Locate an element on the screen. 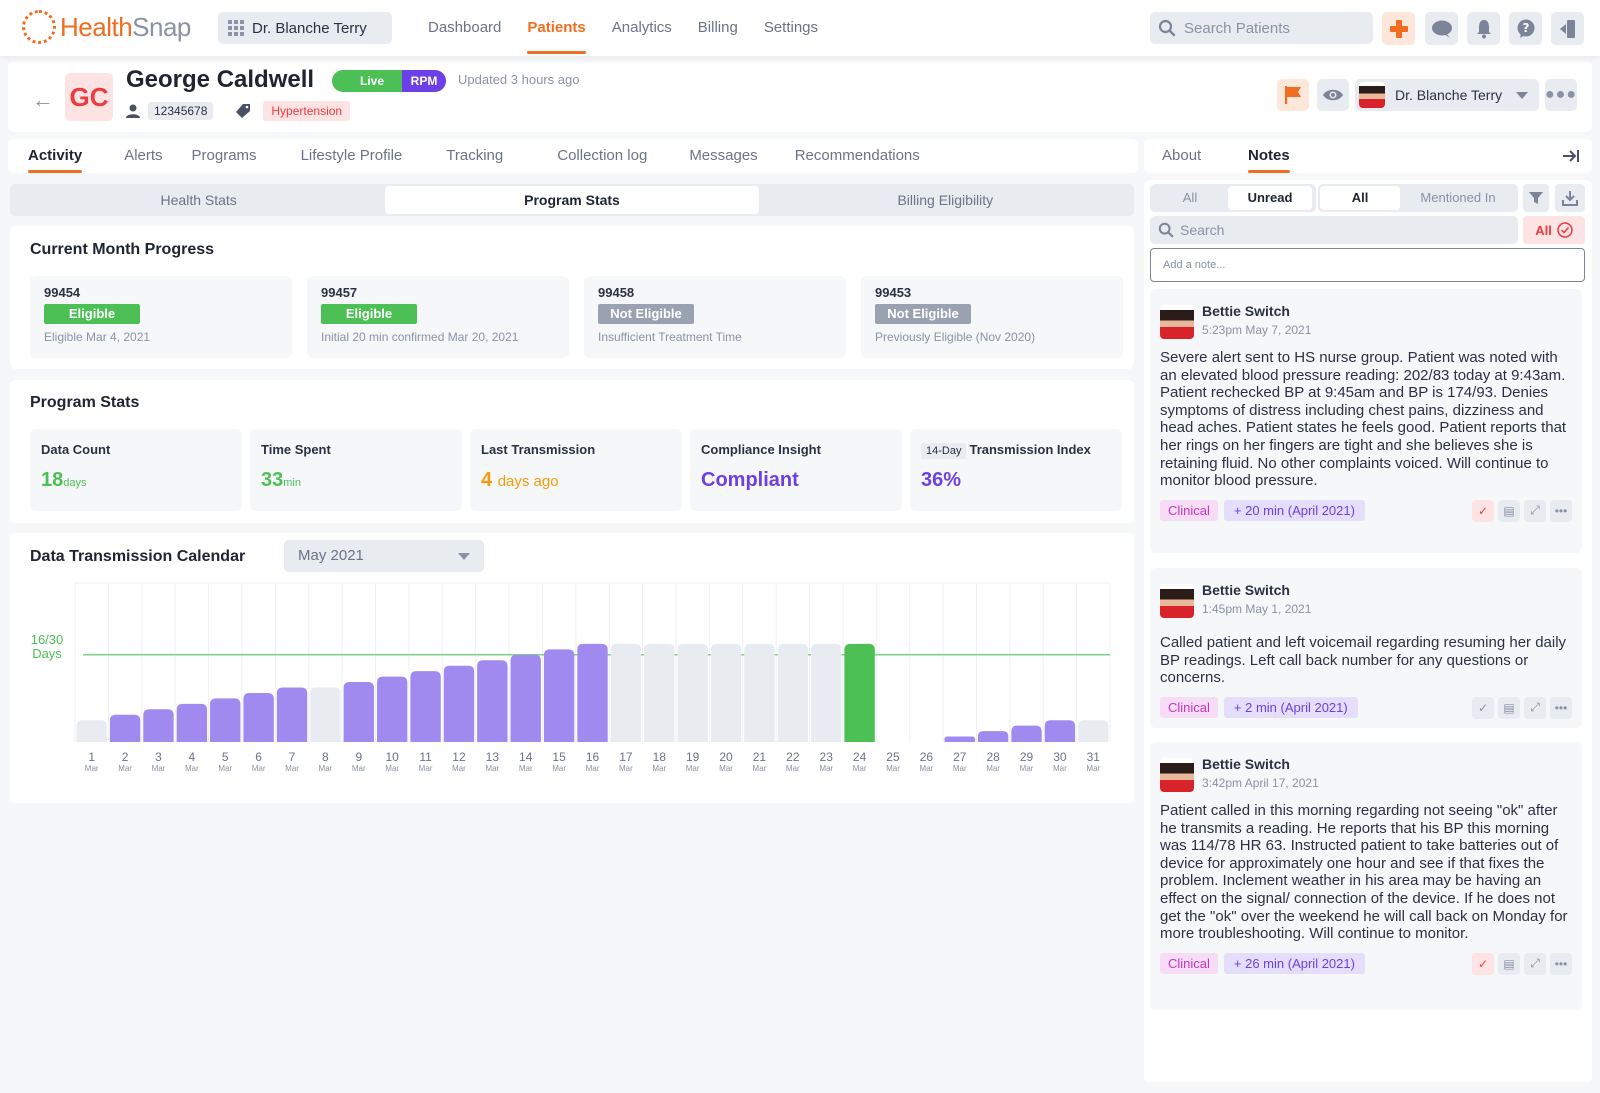  back-arrow-icon: ← is located at coordinates (43, 100).